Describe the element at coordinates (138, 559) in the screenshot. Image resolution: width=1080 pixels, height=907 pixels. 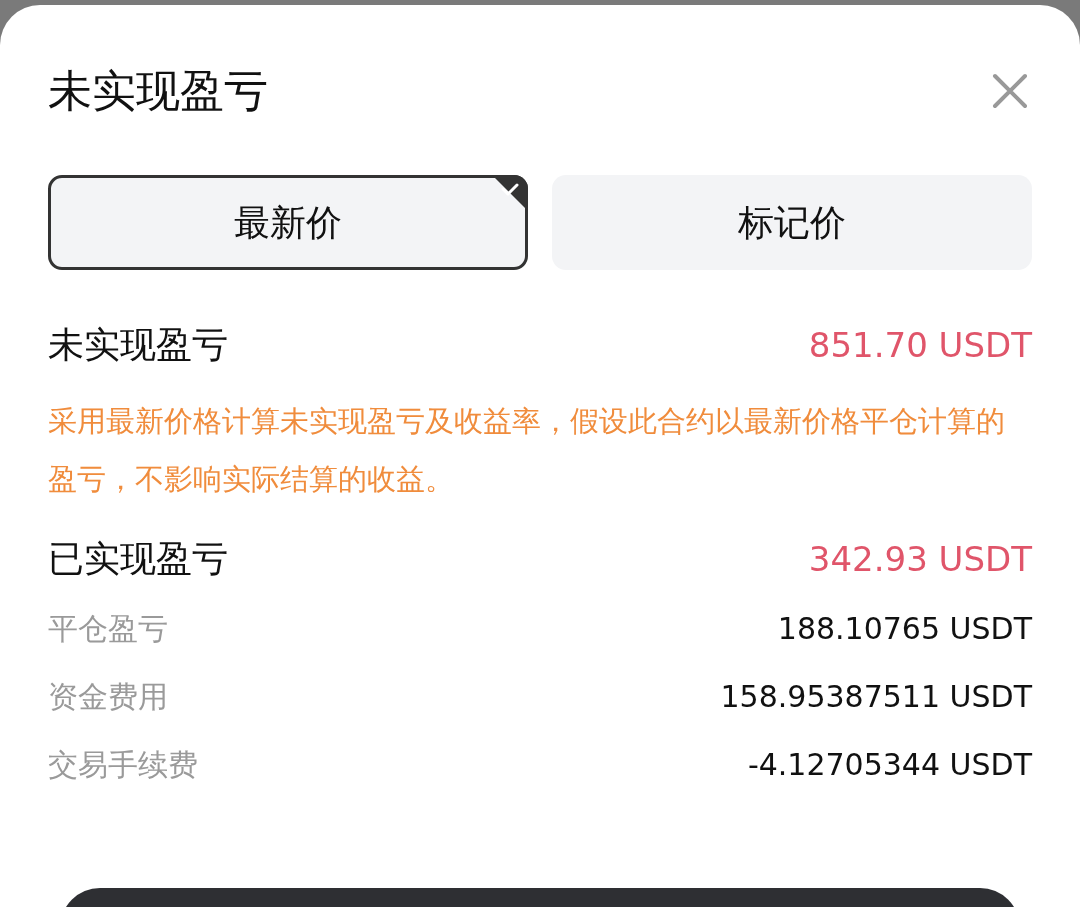
I see `realized-pnl-label: 已实现盈亏` at that location.